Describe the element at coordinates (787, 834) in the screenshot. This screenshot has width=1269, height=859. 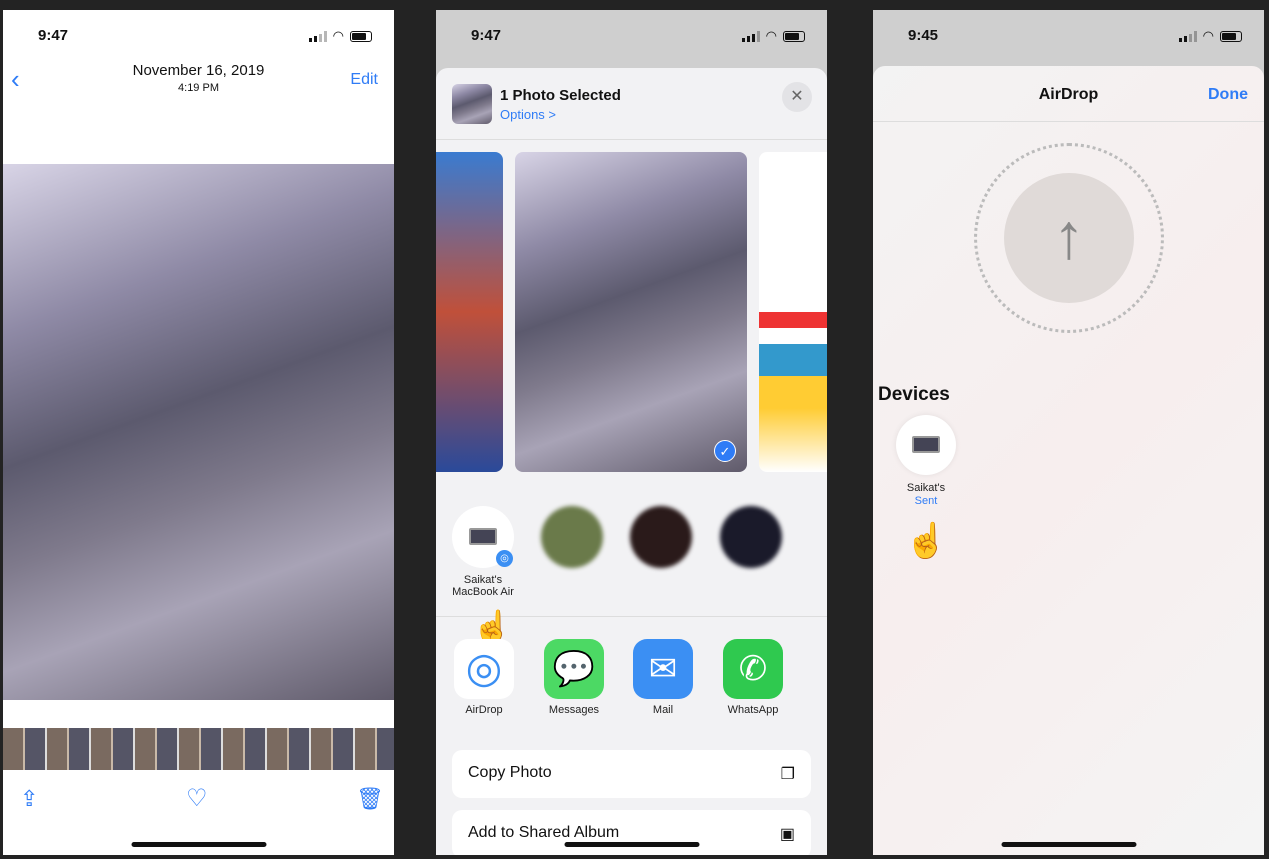
I see `shared-album-icon: ▣` at that location.